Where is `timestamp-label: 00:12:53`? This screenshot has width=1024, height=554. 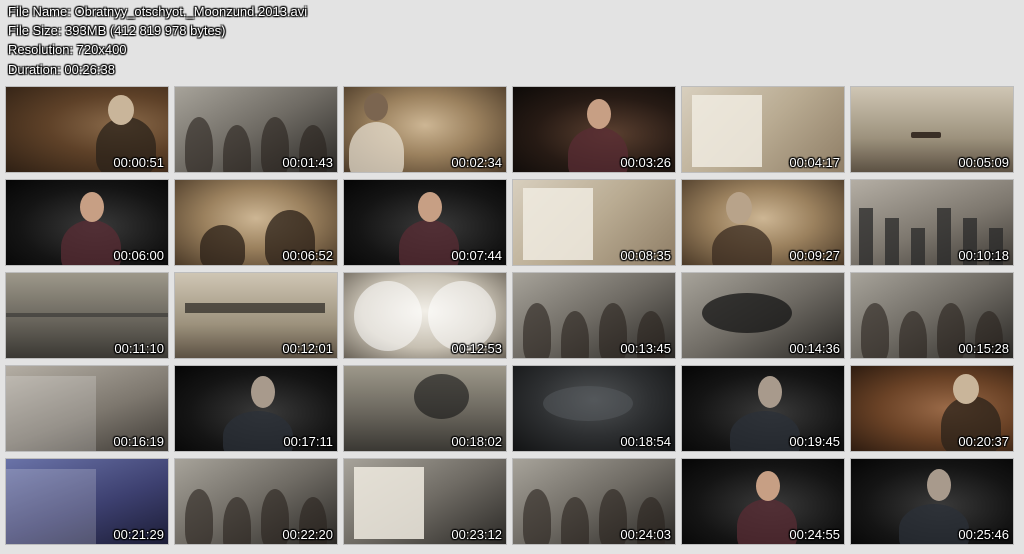
timestamp-label: 00:12:53 is located at coordinates (476, 348).